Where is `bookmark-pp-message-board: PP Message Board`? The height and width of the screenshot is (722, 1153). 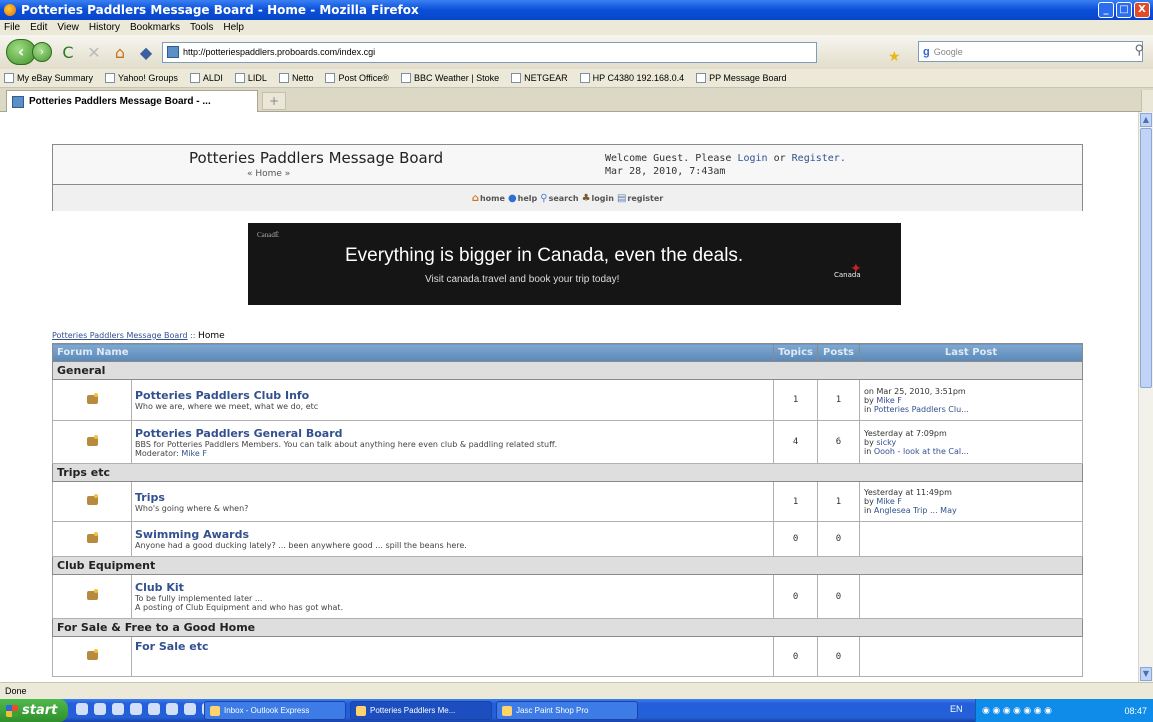
bookmark-pp-message-board: PP Message Board is located at coordinates (741, 78).